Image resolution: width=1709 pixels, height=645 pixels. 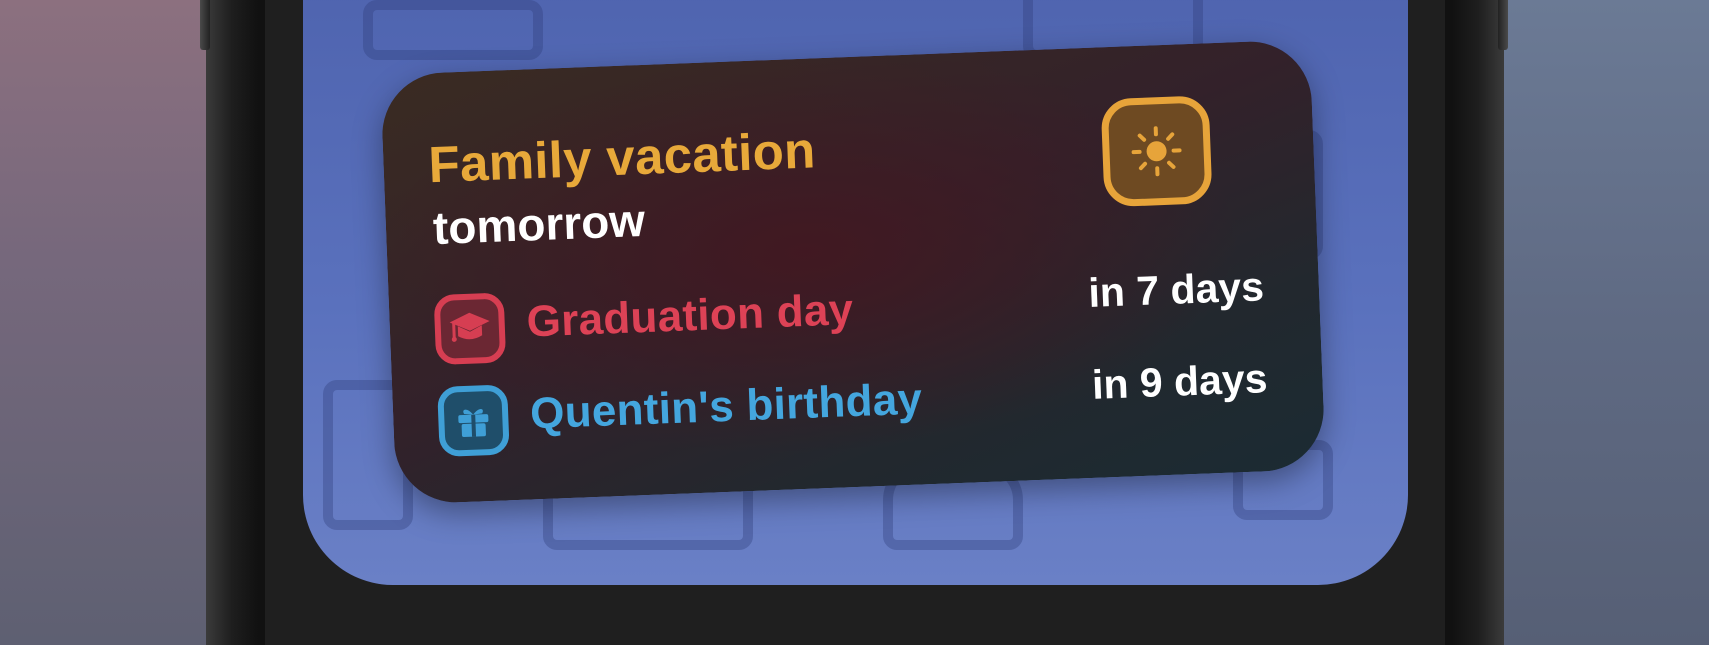 What do you see at coordinates (1604, 322) in the screenshot?
I see `background-right` at bounding box center [1604, 322].